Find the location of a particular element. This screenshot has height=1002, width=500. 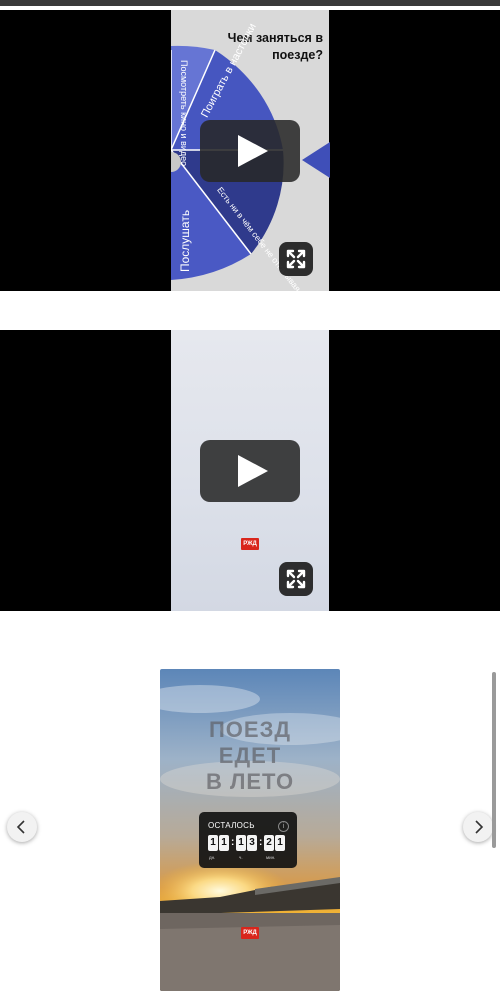

wheel-pointer is located at coordinates (316, 160).